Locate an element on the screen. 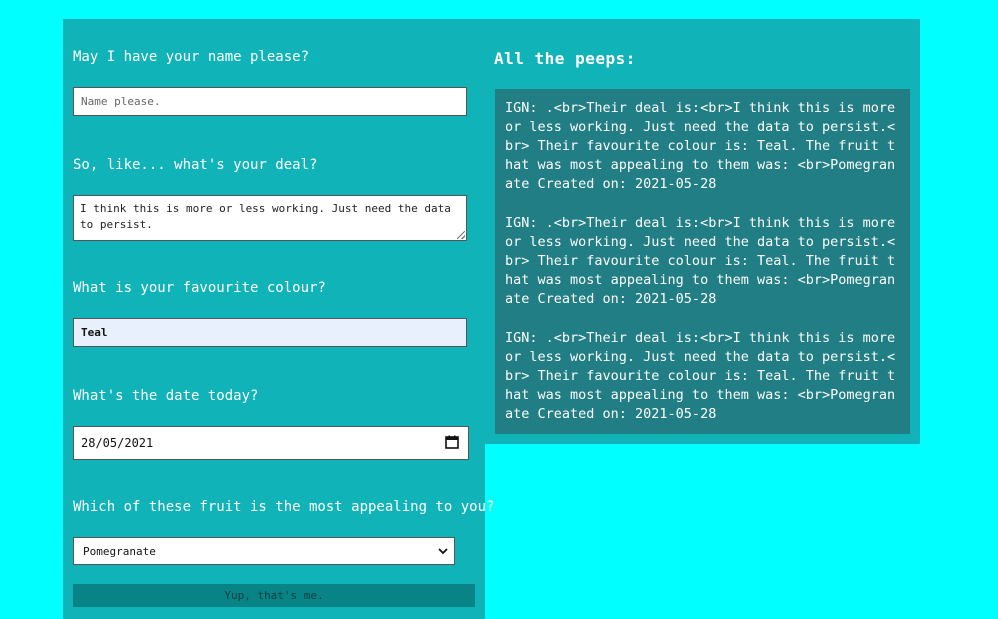 The image size is (998, 619). name-input is located at coordinates (270, 101).